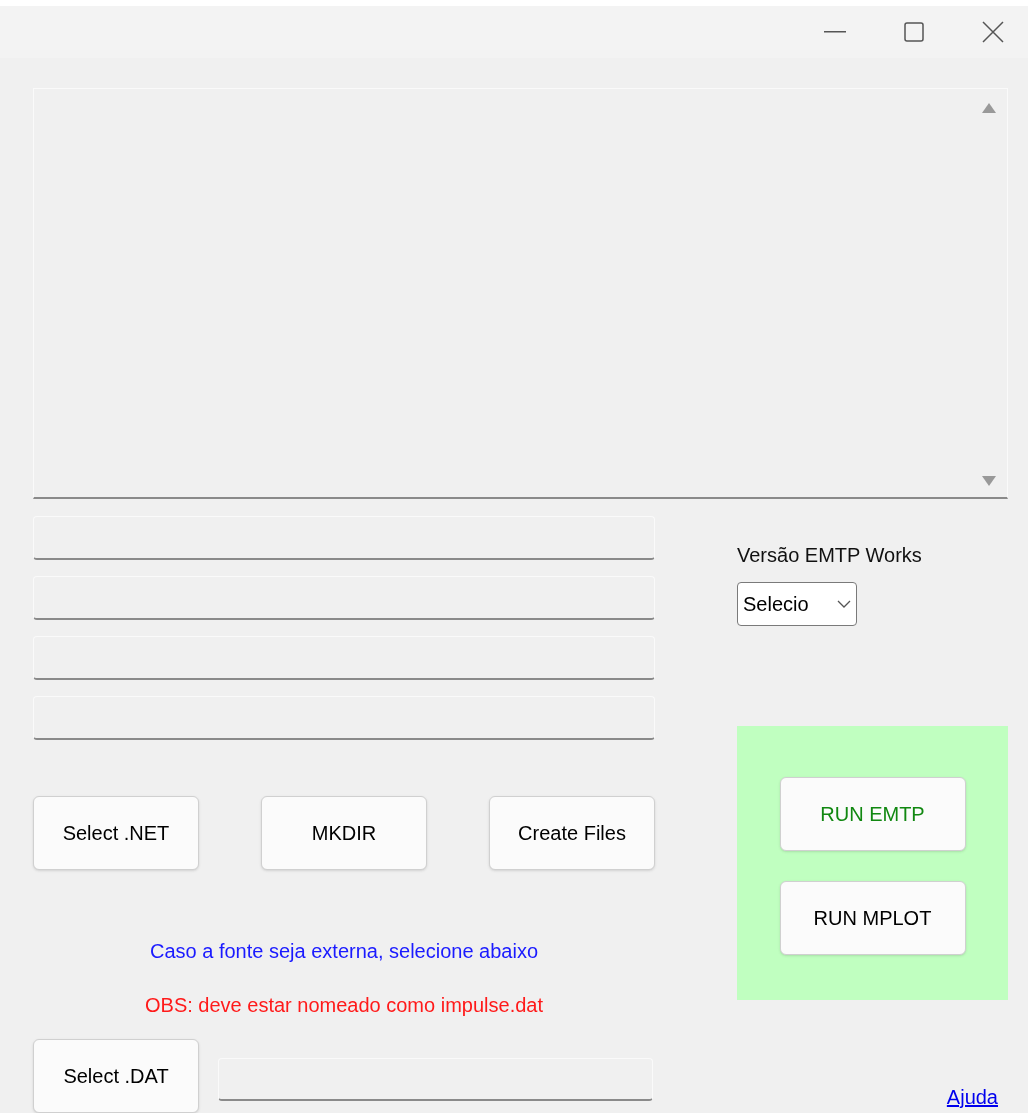  Describe the element at coordinates (914, 31) in the screenshot. I see `maximize-icon` at that location.